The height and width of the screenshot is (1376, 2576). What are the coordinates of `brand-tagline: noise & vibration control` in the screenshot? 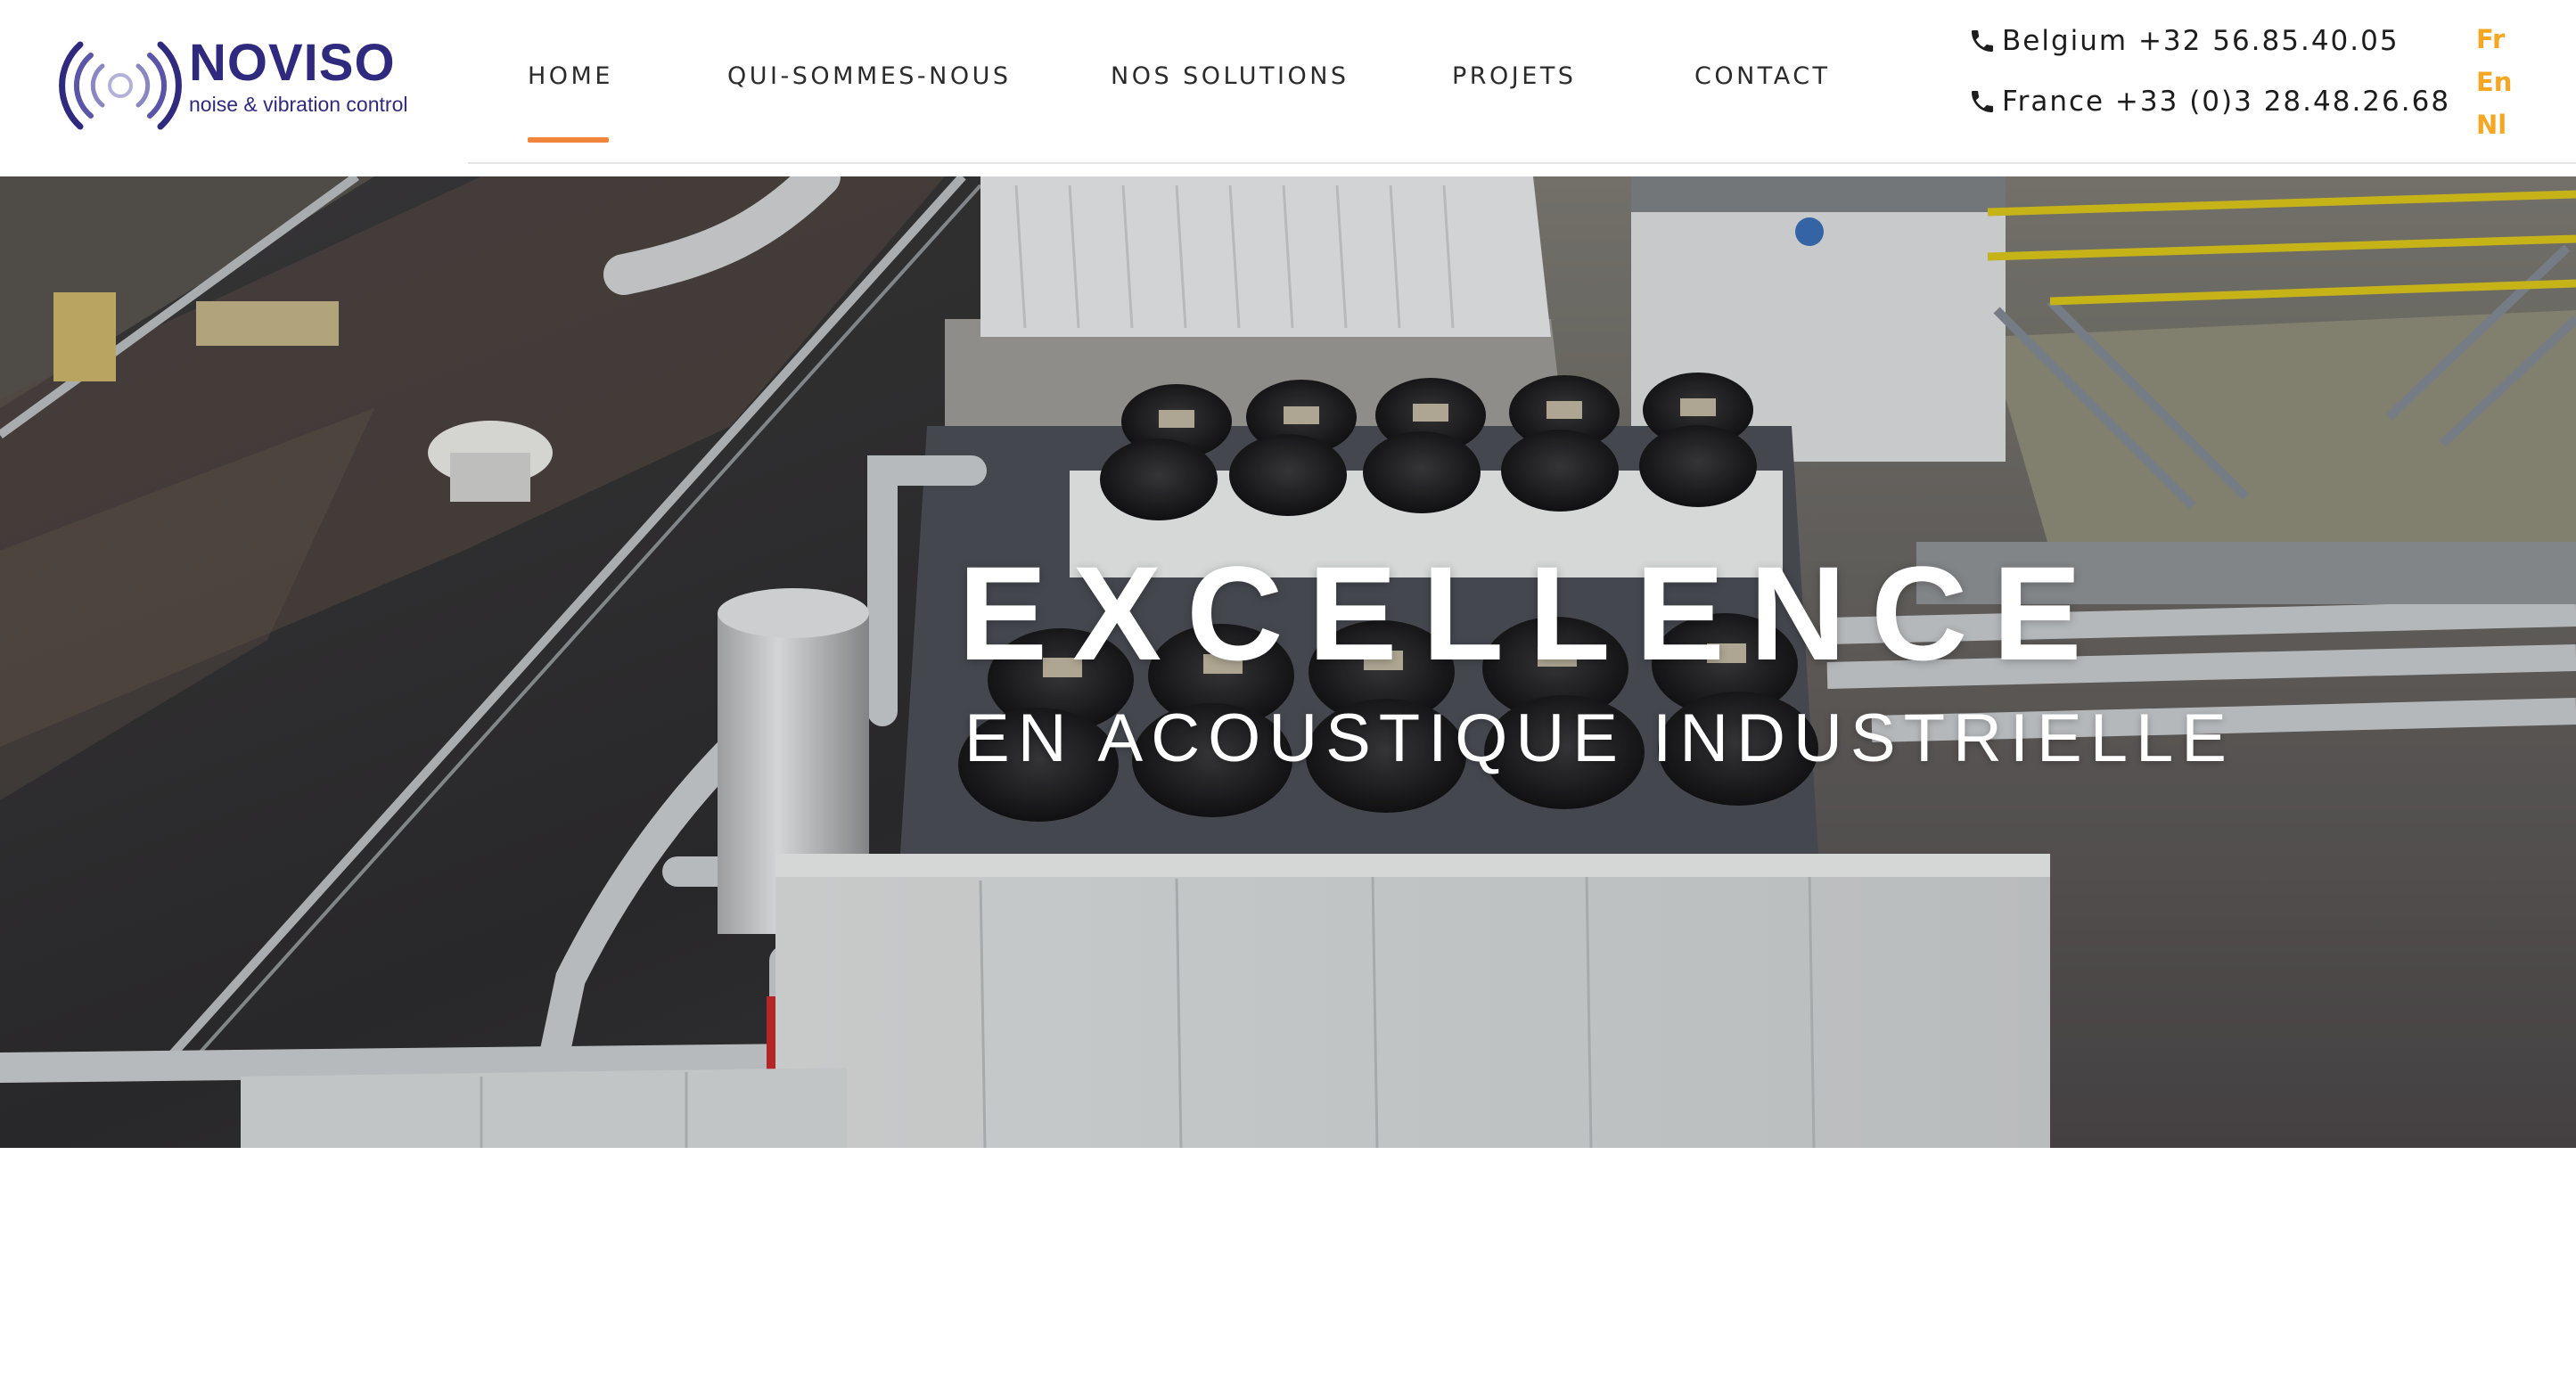 It's located at (298, 104).